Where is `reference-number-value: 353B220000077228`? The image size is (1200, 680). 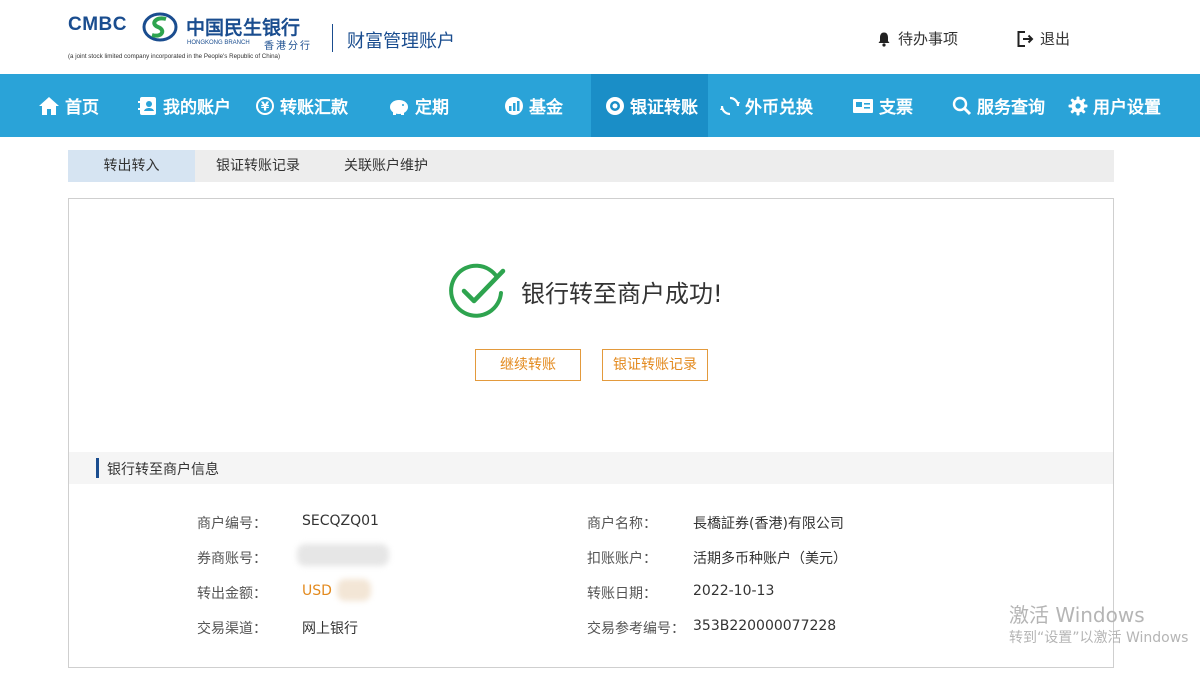 reference-number-value: 353B220000077228 is located at coordinates (765, 626).